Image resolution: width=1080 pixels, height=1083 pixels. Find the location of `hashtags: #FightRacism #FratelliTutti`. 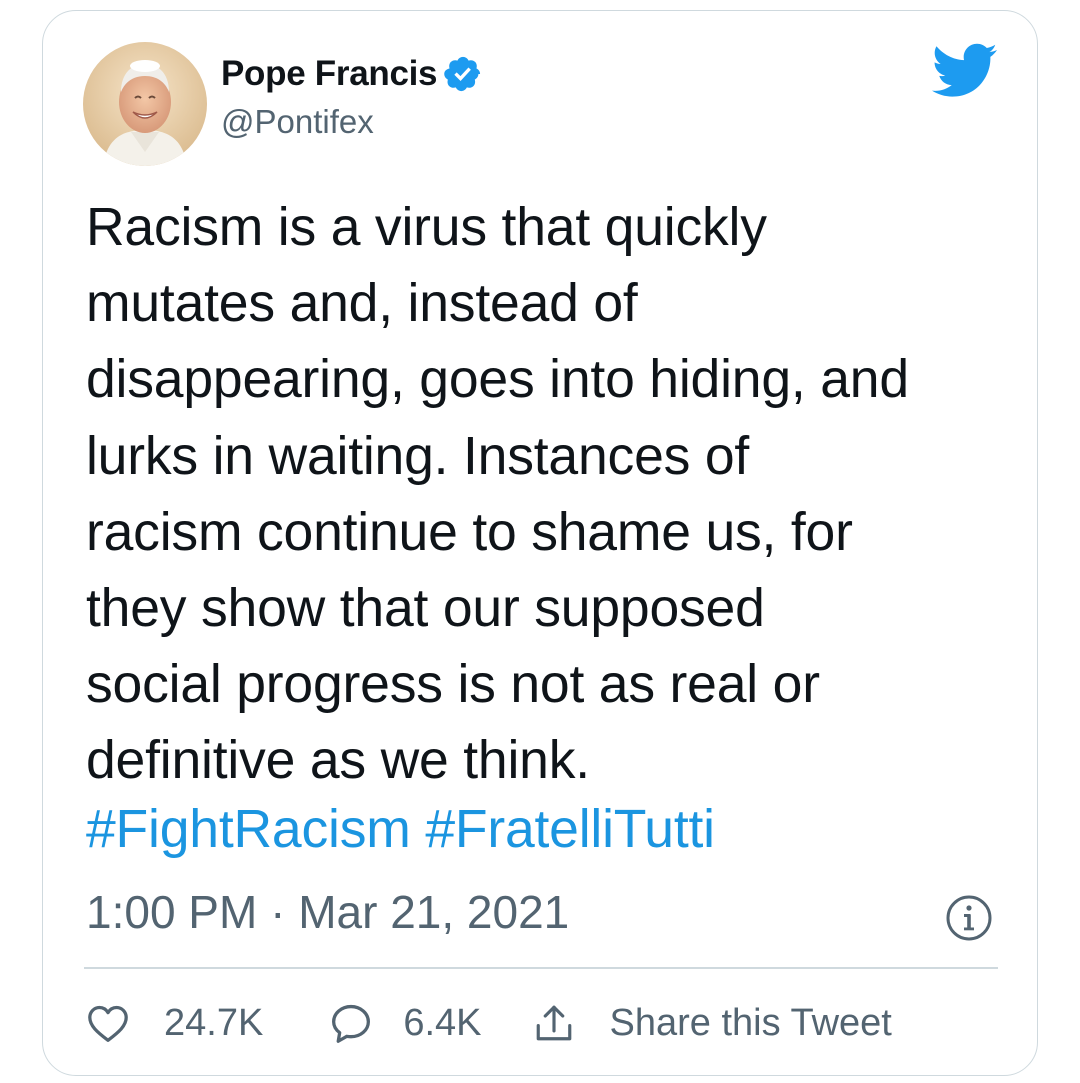

hashtags: #FightRacism #FratelliTutti is located at coordinates (400, 830).